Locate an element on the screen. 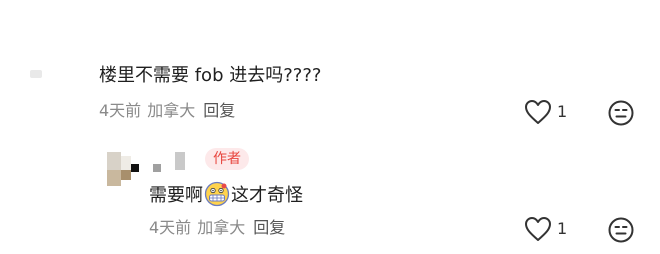  avatar is located at coordinates (36, 74).